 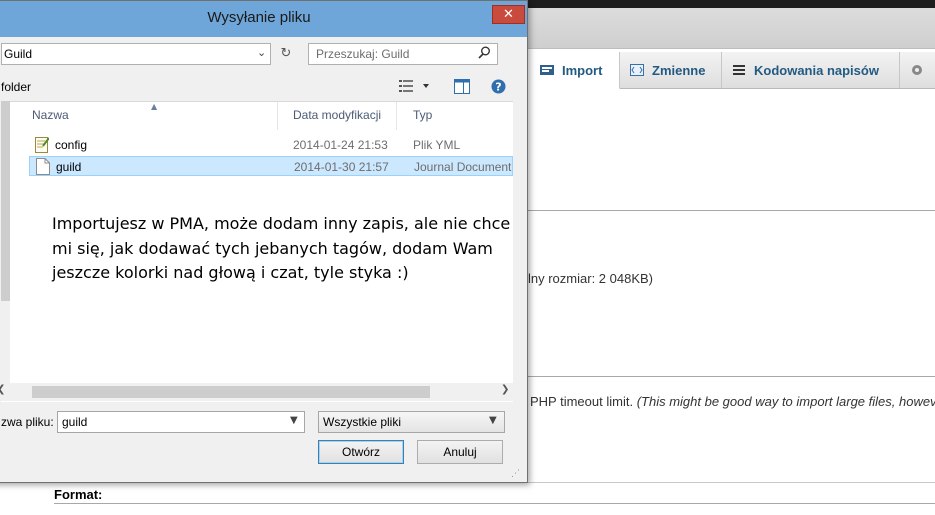 I want to click on refresh-icon: ↻, so click(x=286, y=54).